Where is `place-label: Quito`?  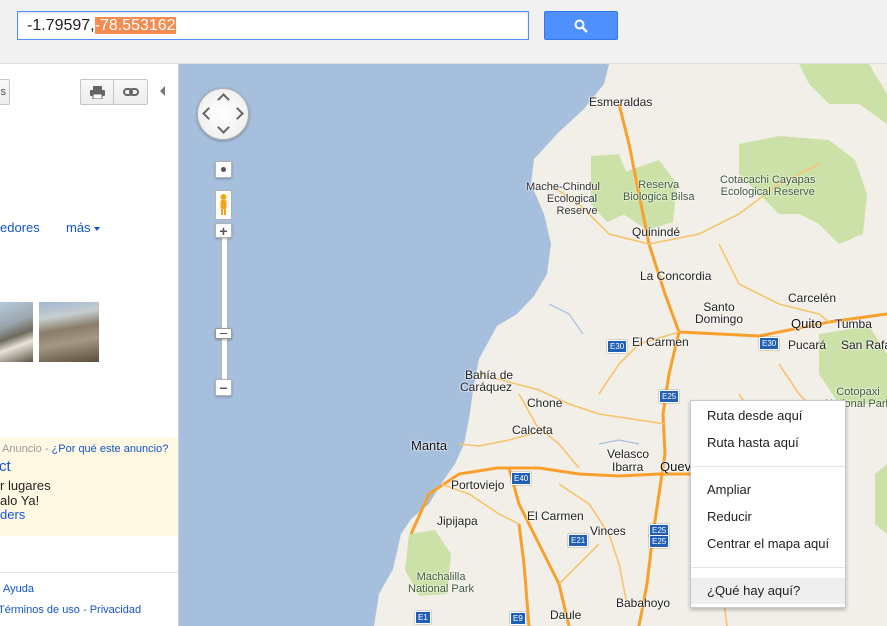
place-label: Quito is located at coordinates (806, 323).